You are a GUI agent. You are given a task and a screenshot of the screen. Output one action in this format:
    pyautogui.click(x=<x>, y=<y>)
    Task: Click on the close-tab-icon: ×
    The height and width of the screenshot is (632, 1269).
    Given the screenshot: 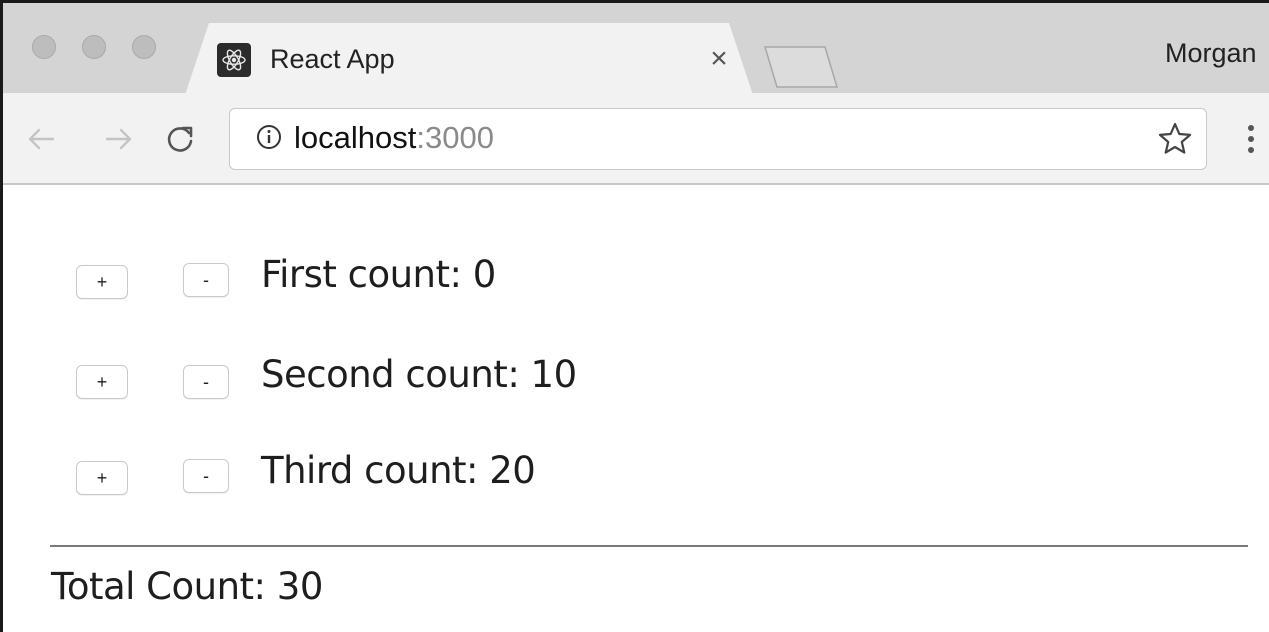 What is the action you would take?
    pyautogui.click(x=719, y=59)
    